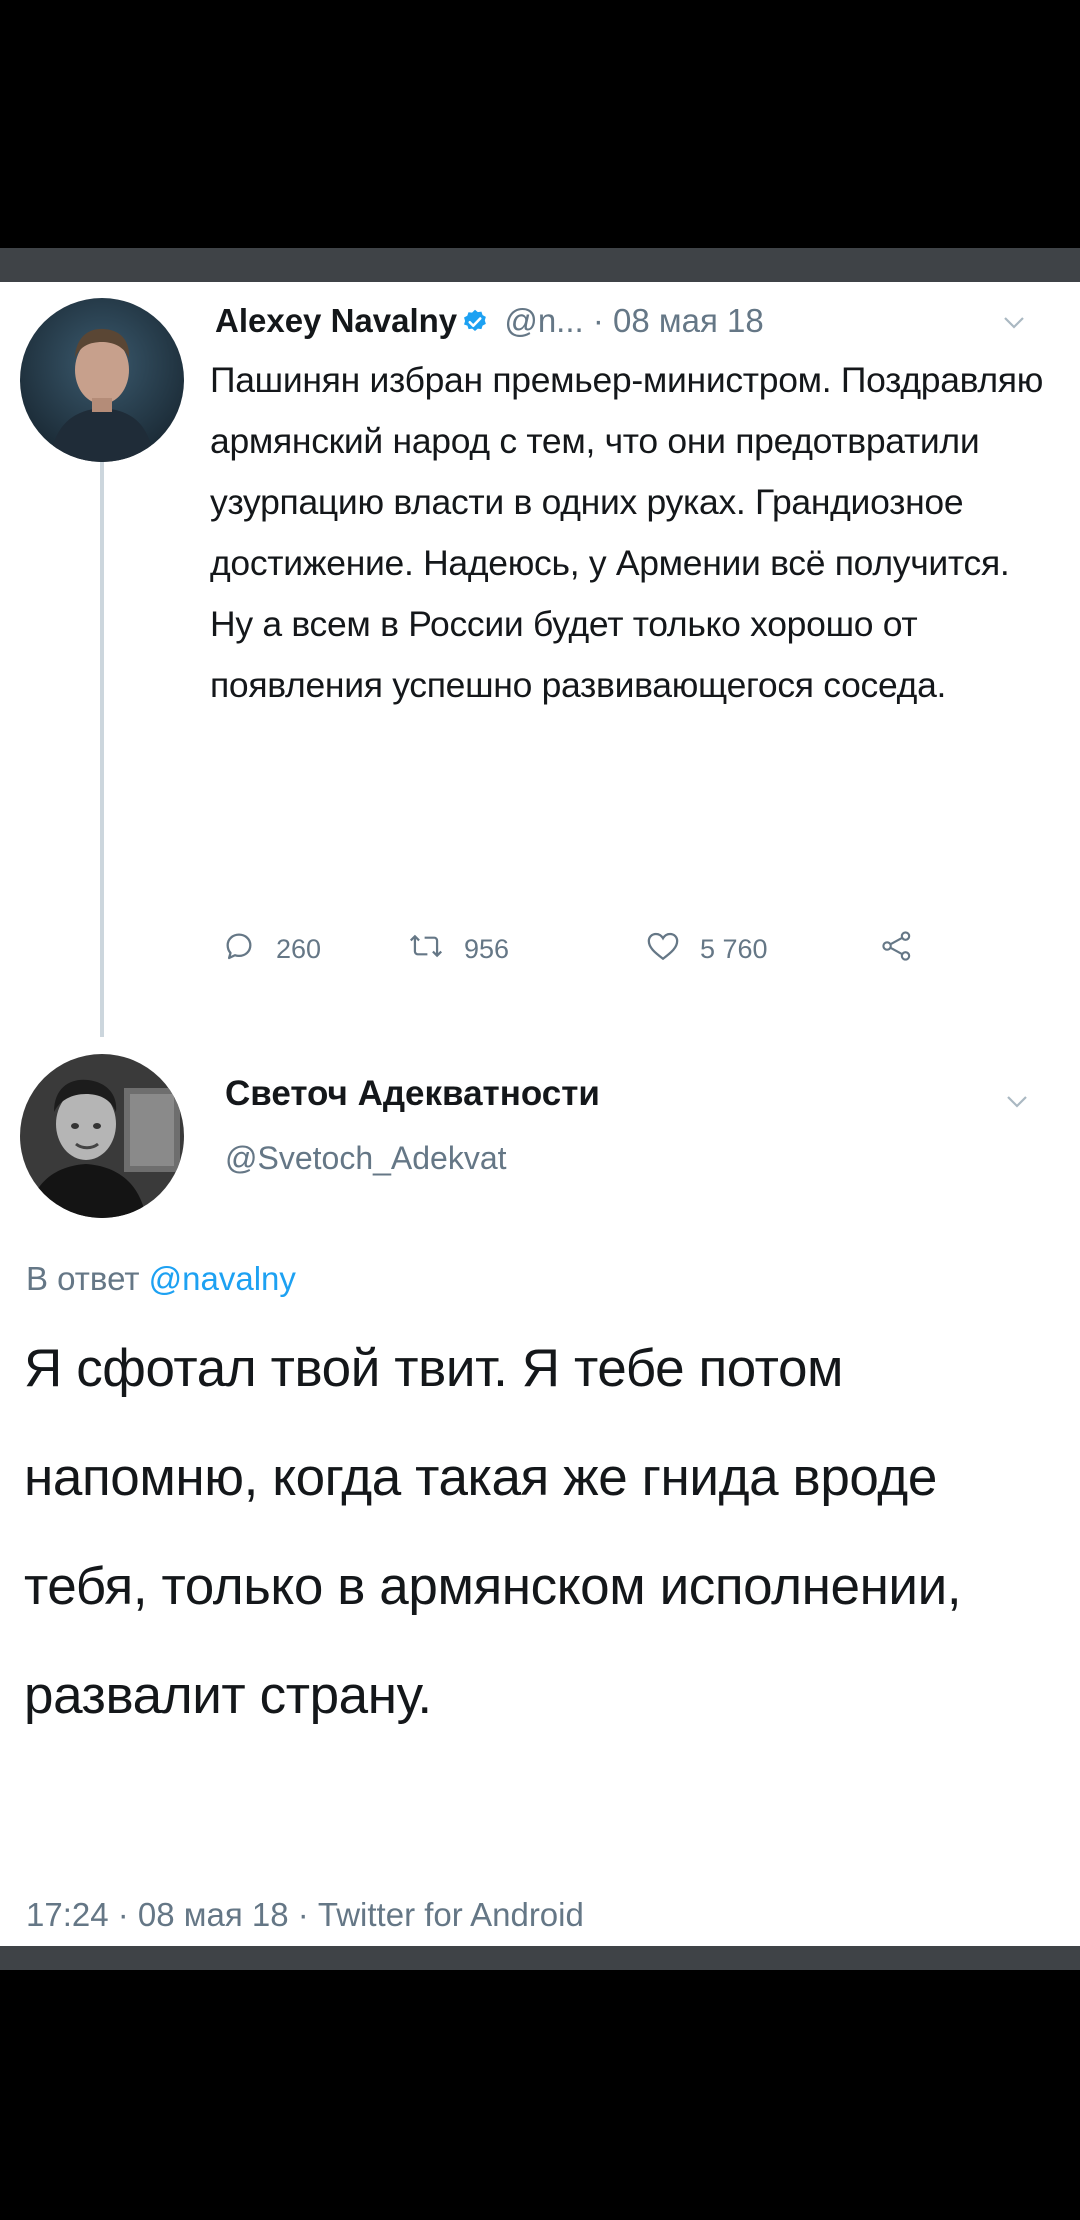 The image size is (1080, 2220). I want to click on retweet-button: 956, so click(458, 949).